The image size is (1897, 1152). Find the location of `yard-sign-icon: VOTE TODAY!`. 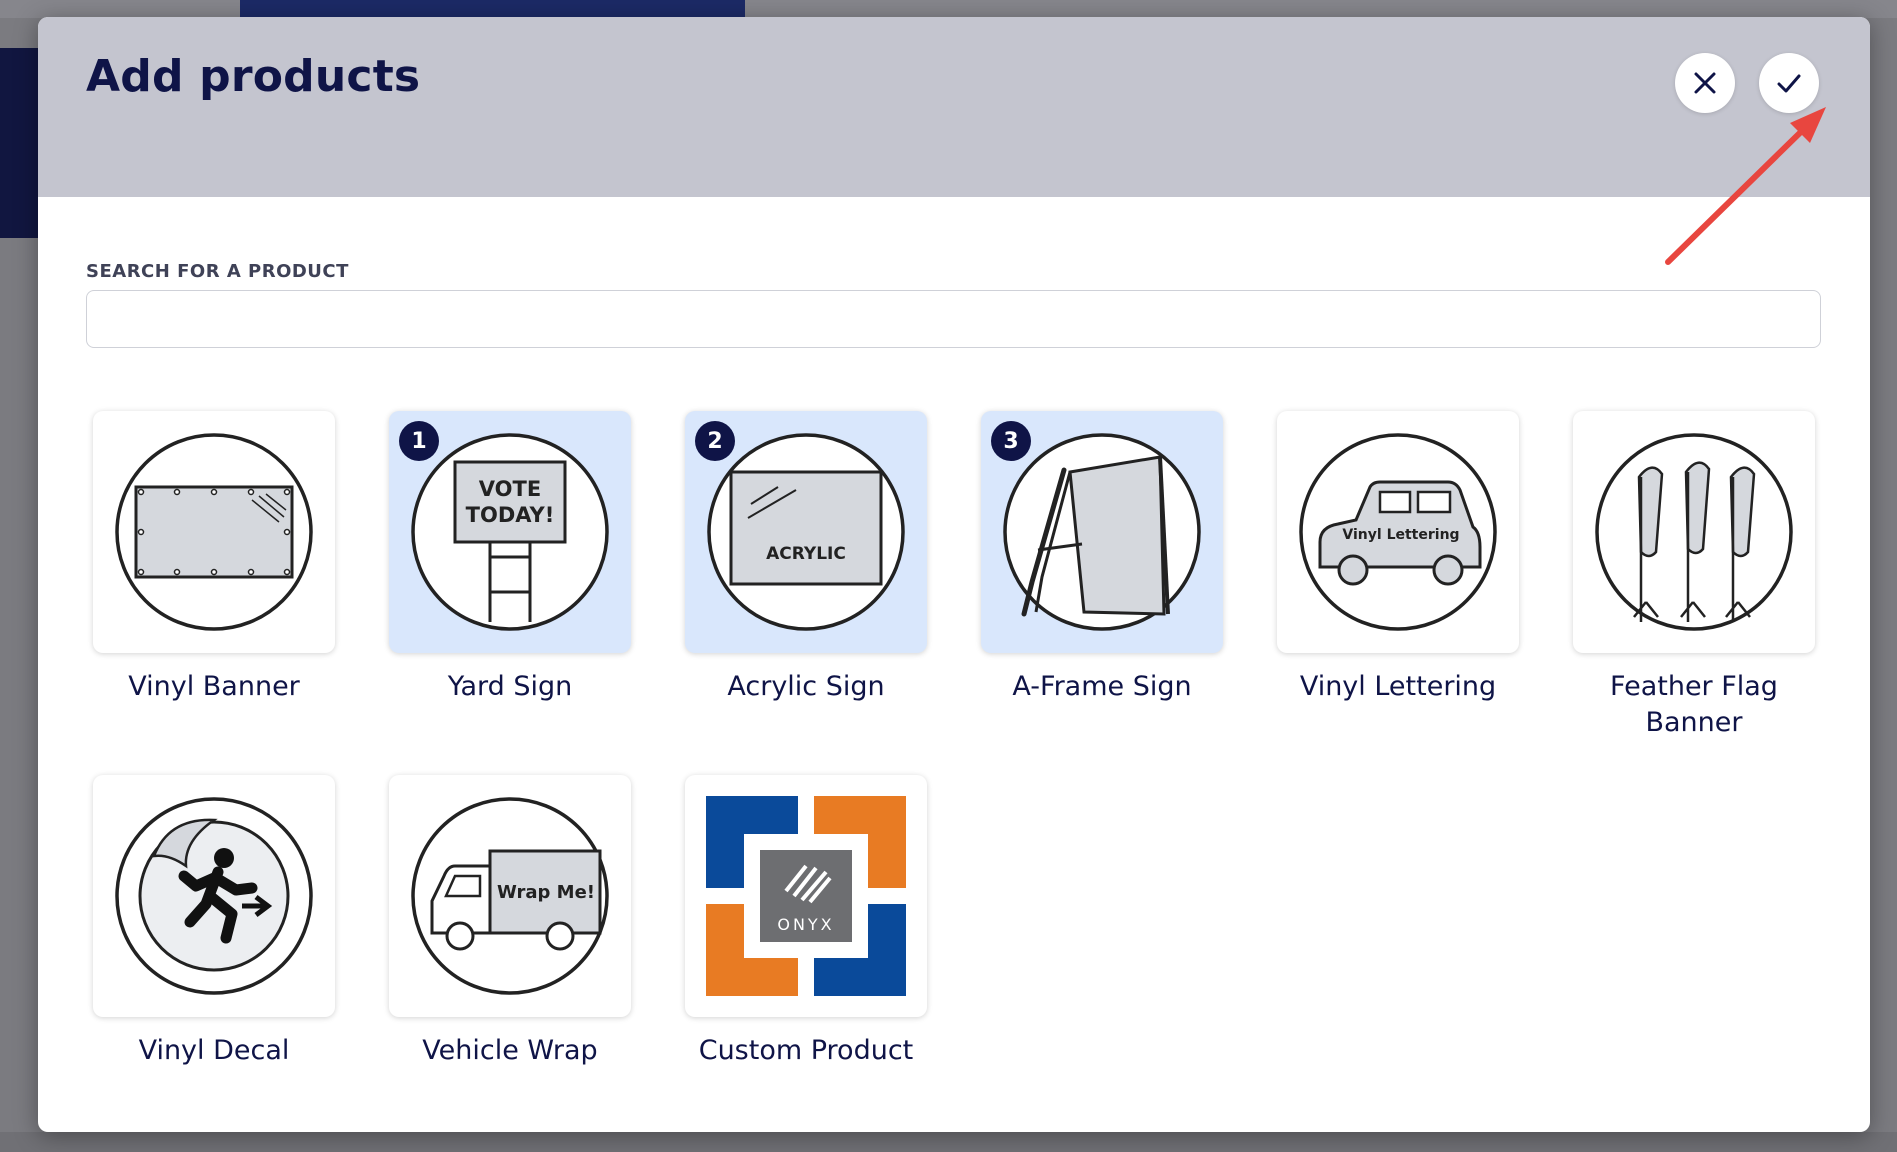

yard-sign-icon: VOTE TODAY! is located at coordinates (510, 532).